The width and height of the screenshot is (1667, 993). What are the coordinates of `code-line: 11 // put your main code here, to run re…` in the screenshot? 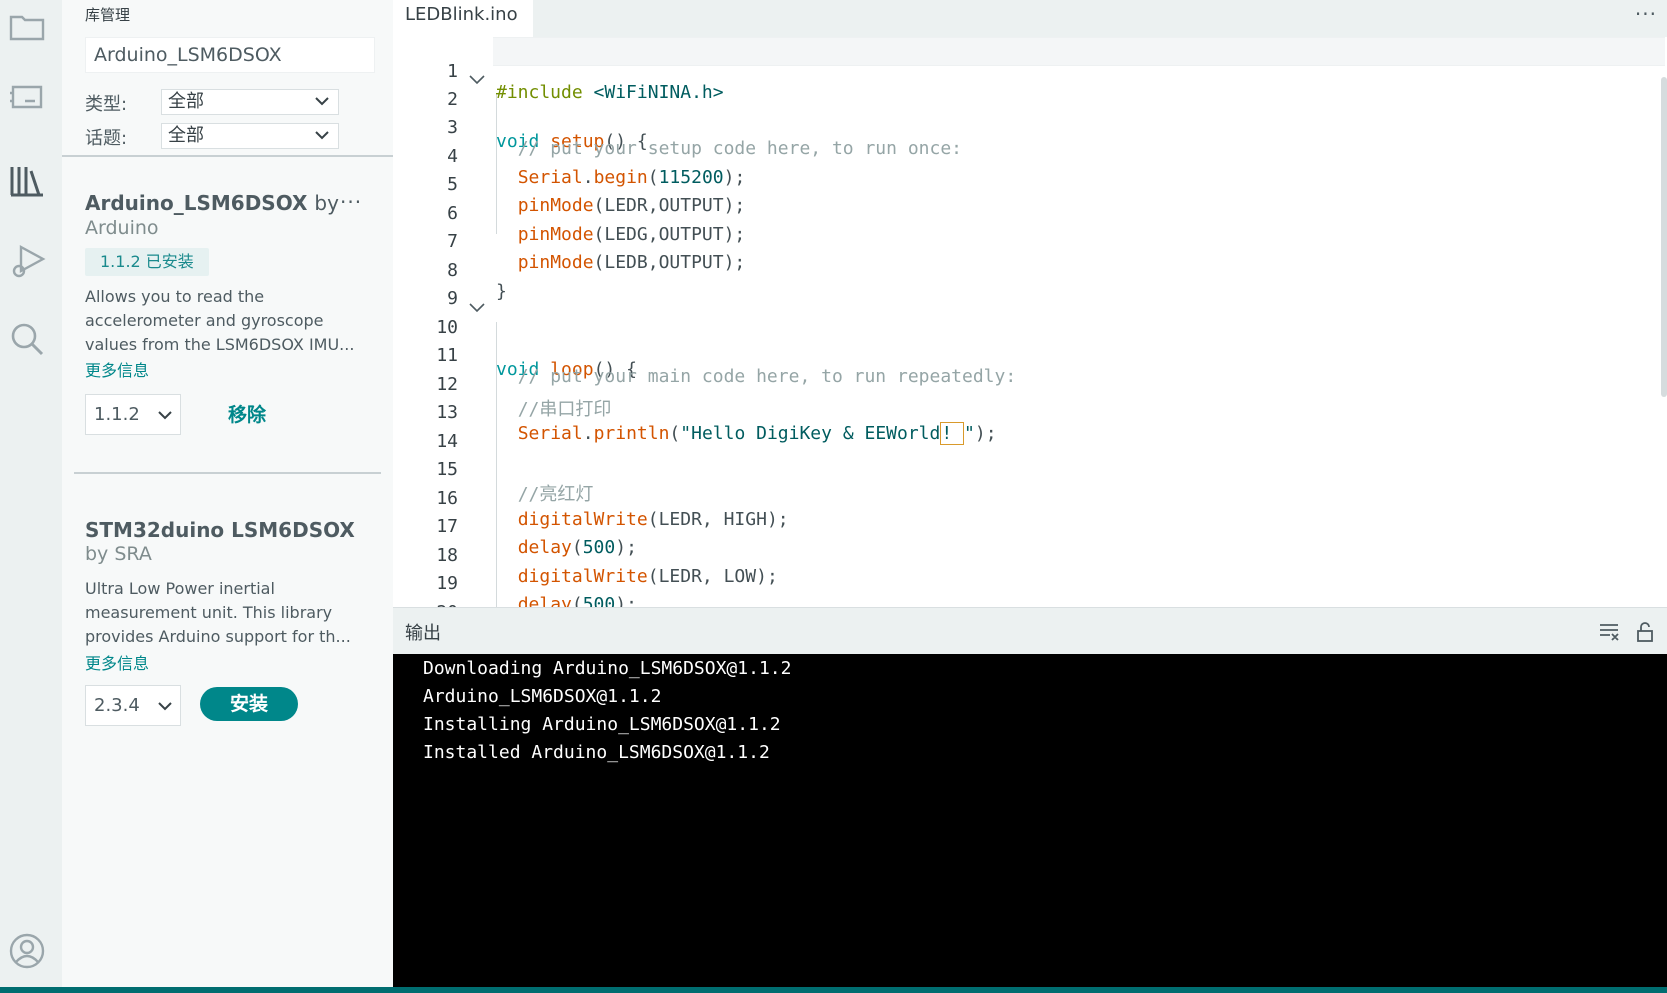 It's located at (1030, 355).